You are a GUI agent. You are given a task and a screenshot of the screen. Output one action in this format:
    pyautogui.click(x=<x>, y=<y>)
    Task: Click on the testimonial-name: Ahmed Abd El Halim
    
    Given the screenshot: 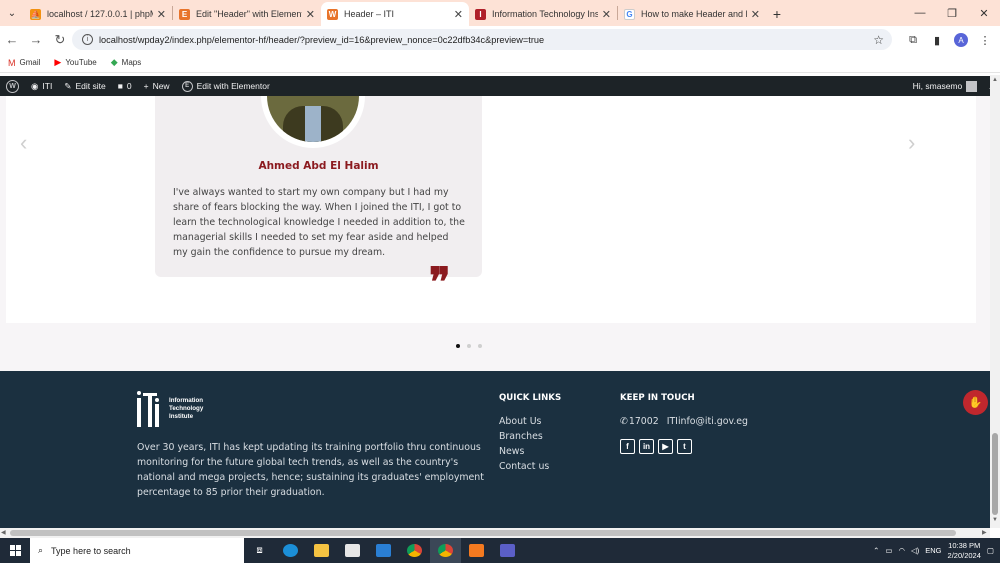 What is the action you would take?
    pyautogui.click(x=318, y=166)
    